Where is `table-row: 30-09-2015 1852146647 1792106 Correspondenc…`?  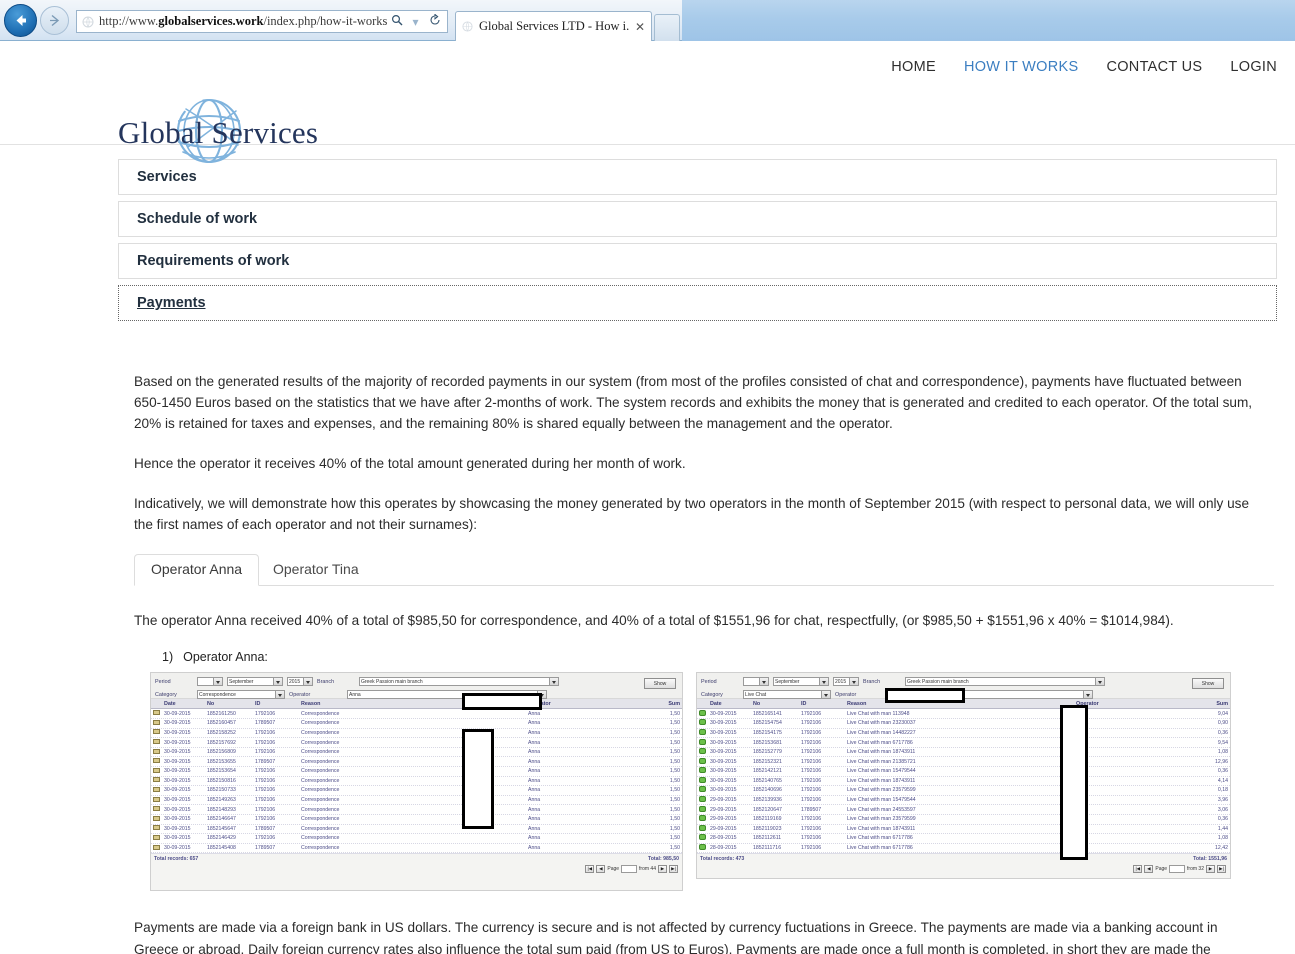
table-row: 30-09-2015 1852146647 1792106 Correspondenc… is located at coordinates (416, 819).